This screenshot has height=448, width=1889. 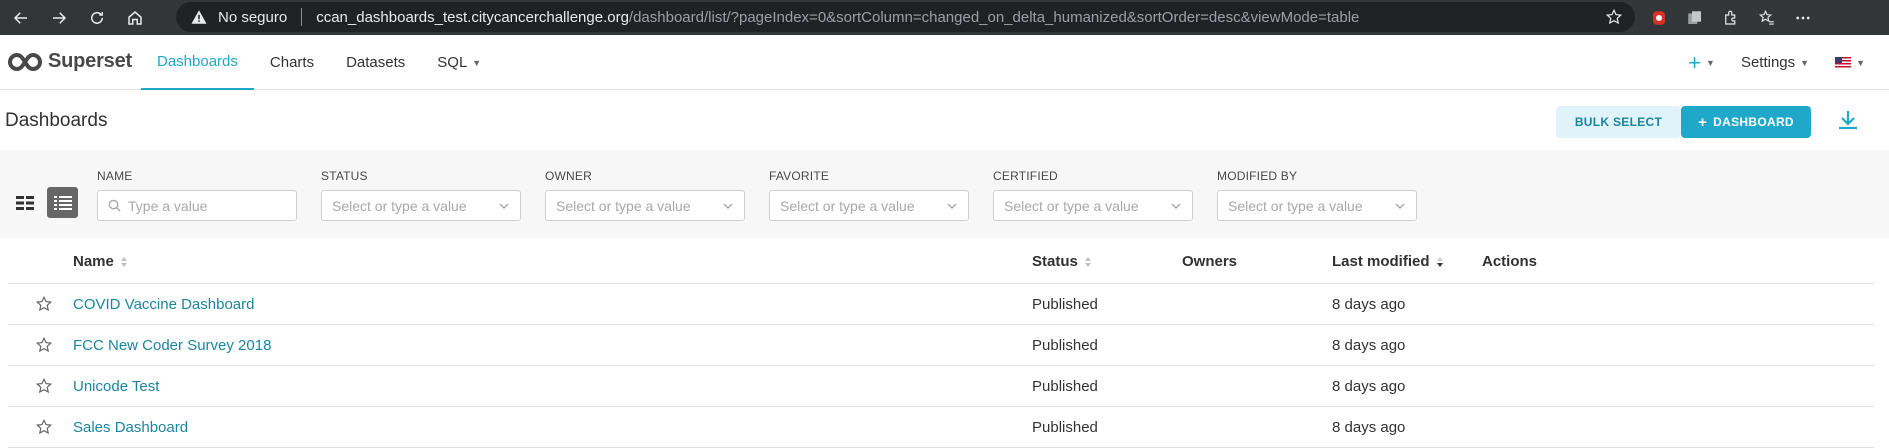 What do you see at coordinates (399, 205) in the screenshot?
I see `status-select-placeholder: Select or type a value` at bounding box center [399, 205].